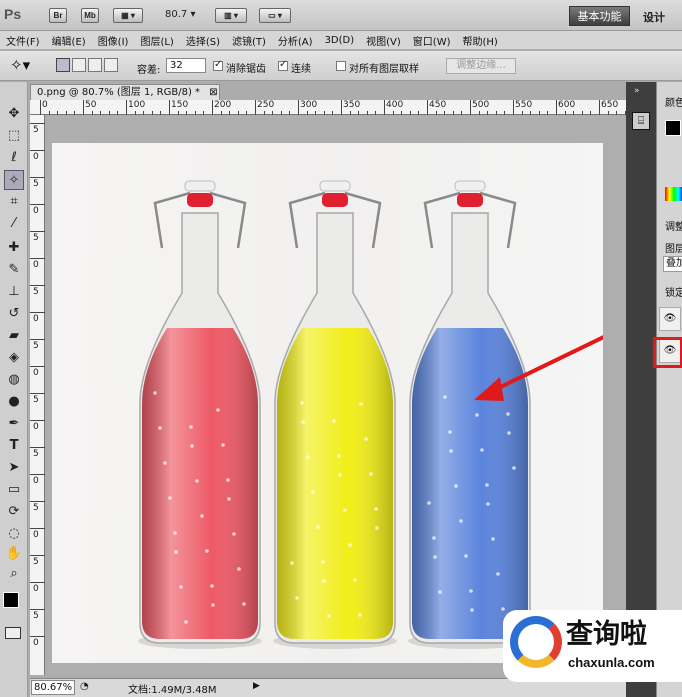 Image resolution: width=682 pixels, height=697 pixels. I want to click on close-tab-icon: ⊠, so click(213, 92).